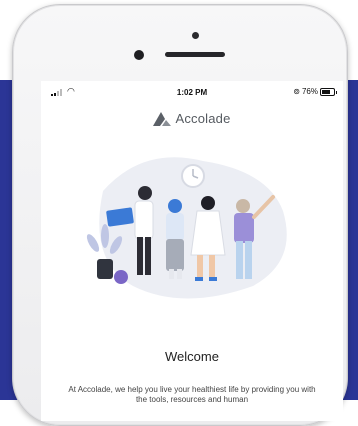  Describe the element at coordinates (203, 118) in the screenshot. I see `brand-name: Accolade` at that location.